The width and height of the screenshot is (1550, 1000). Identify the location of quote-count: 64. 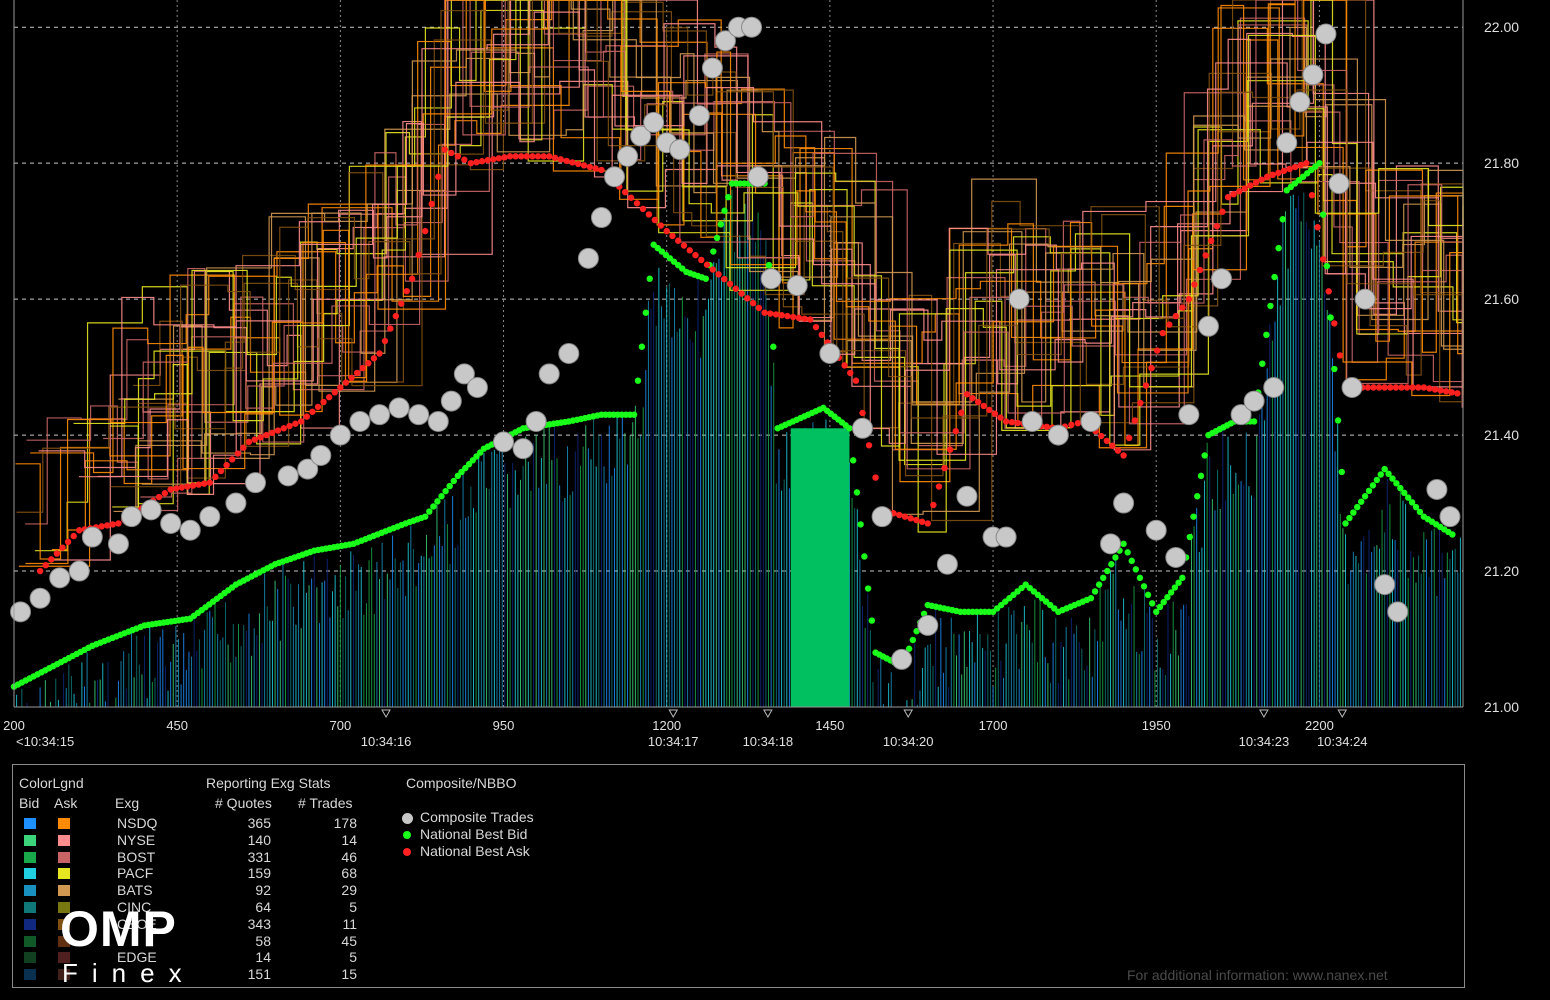
(263, 907).